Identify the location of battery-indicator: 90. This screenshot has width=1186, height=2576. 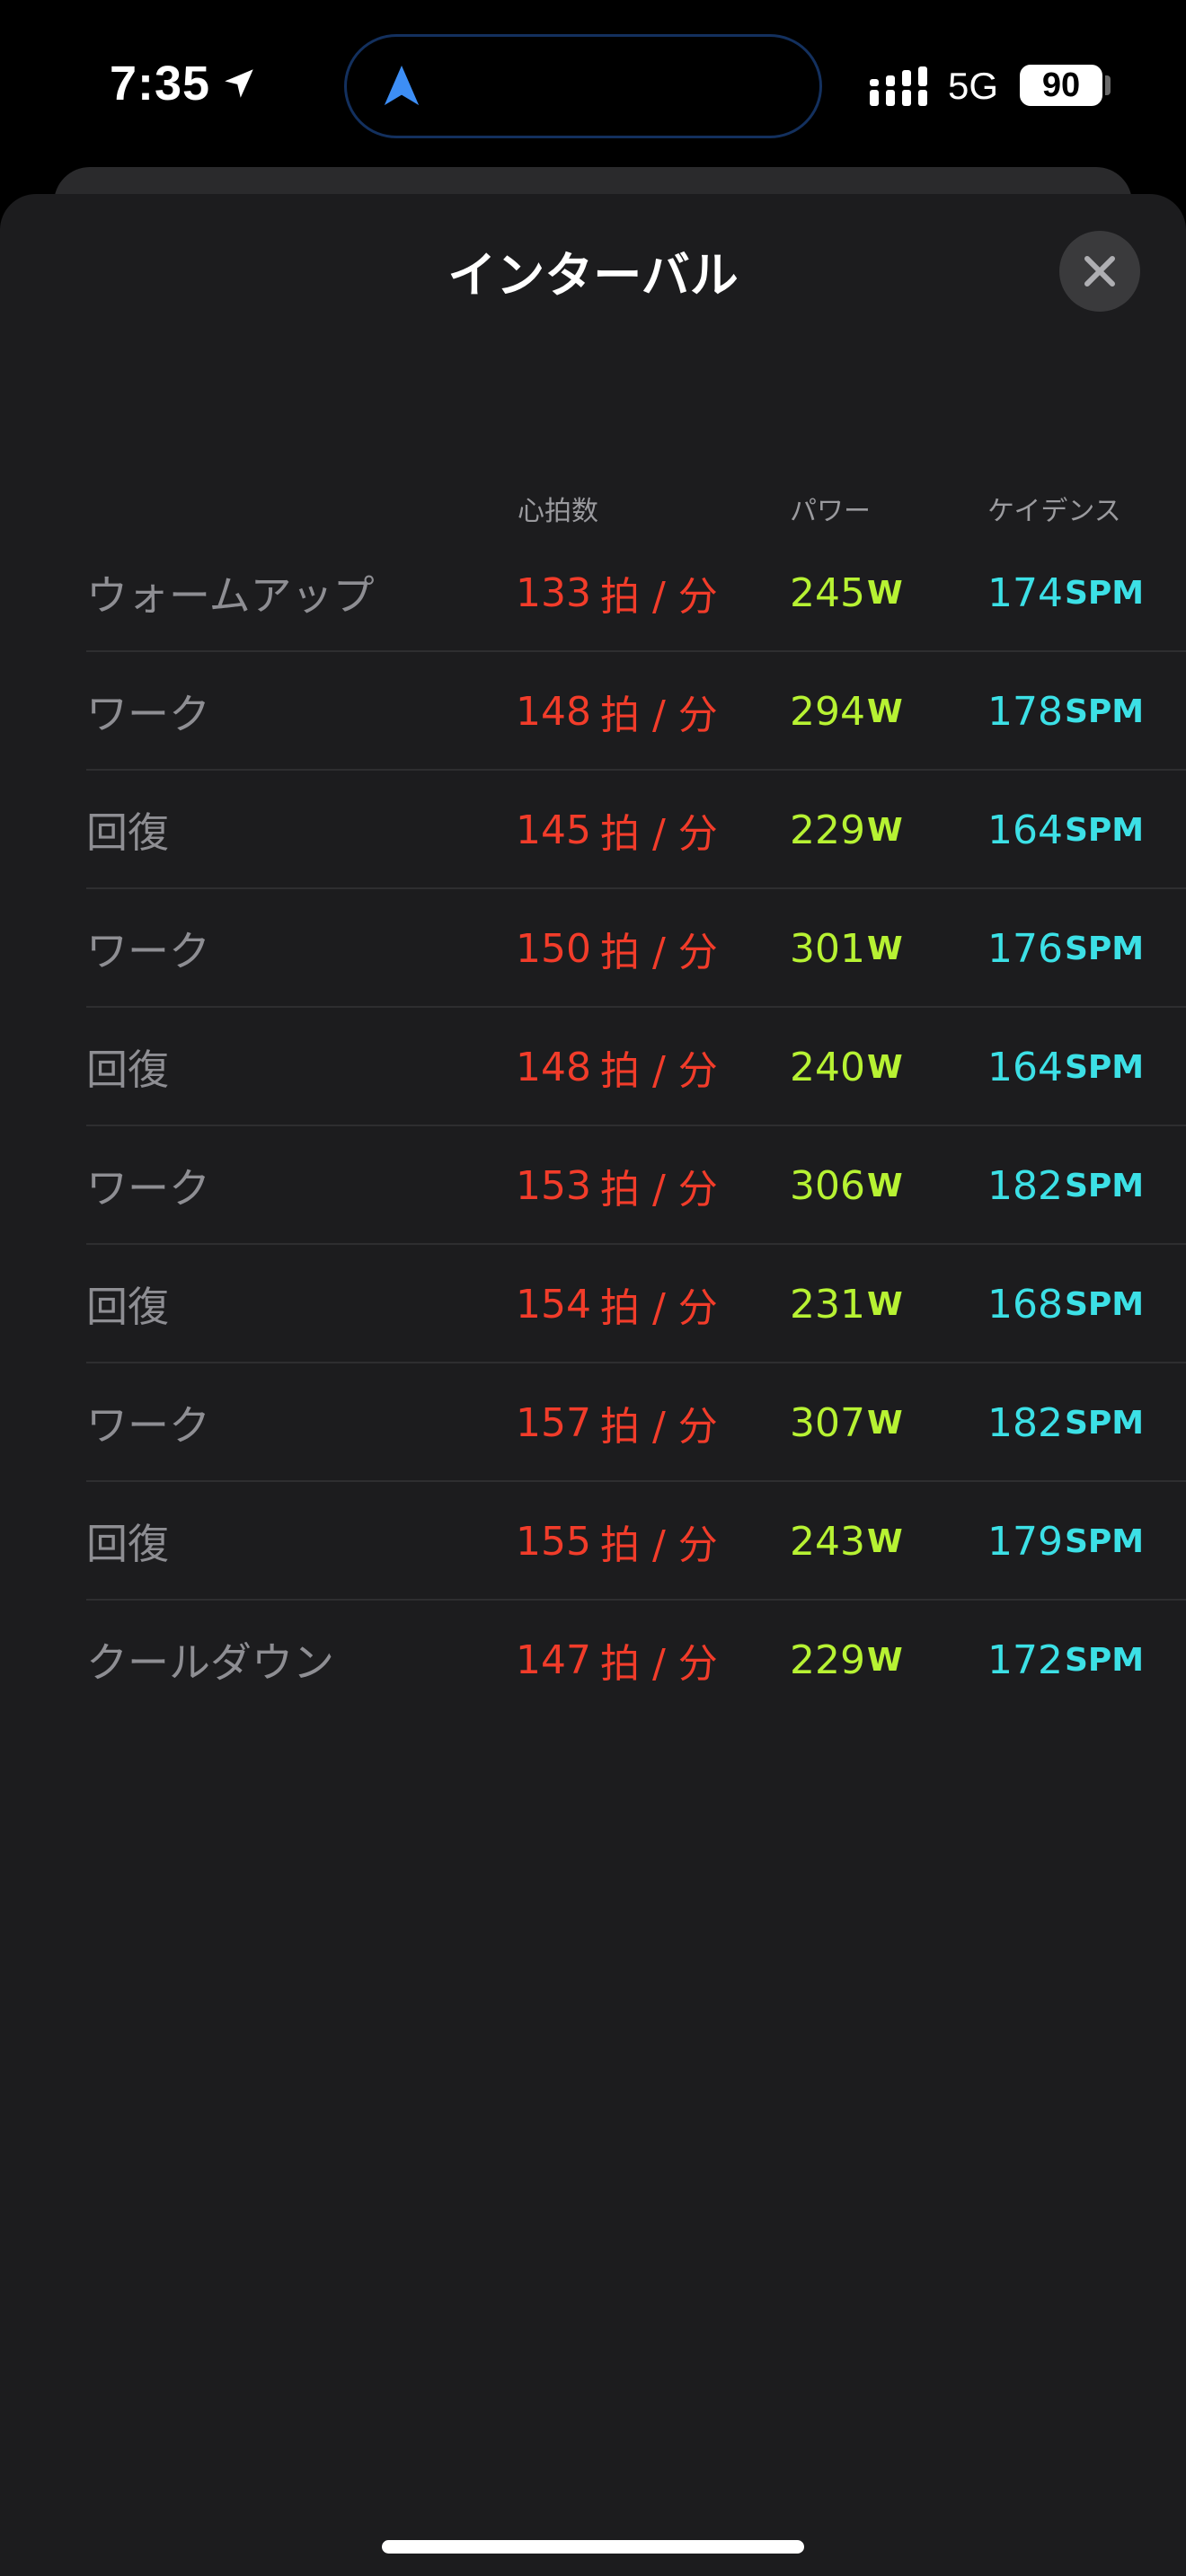
(1061, 85).